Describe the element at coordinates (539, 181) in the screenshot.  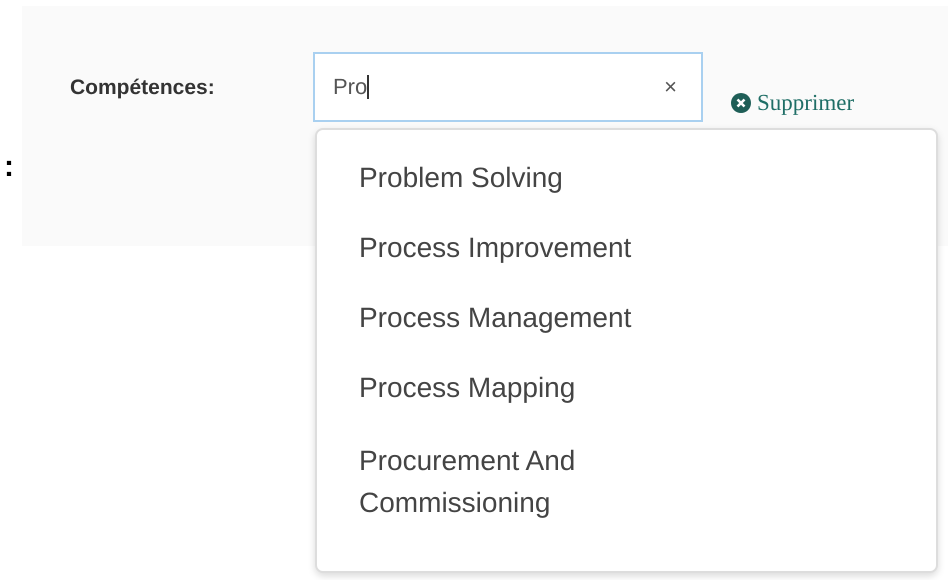
I see `suggestion-item: Problem Solving` at that location.